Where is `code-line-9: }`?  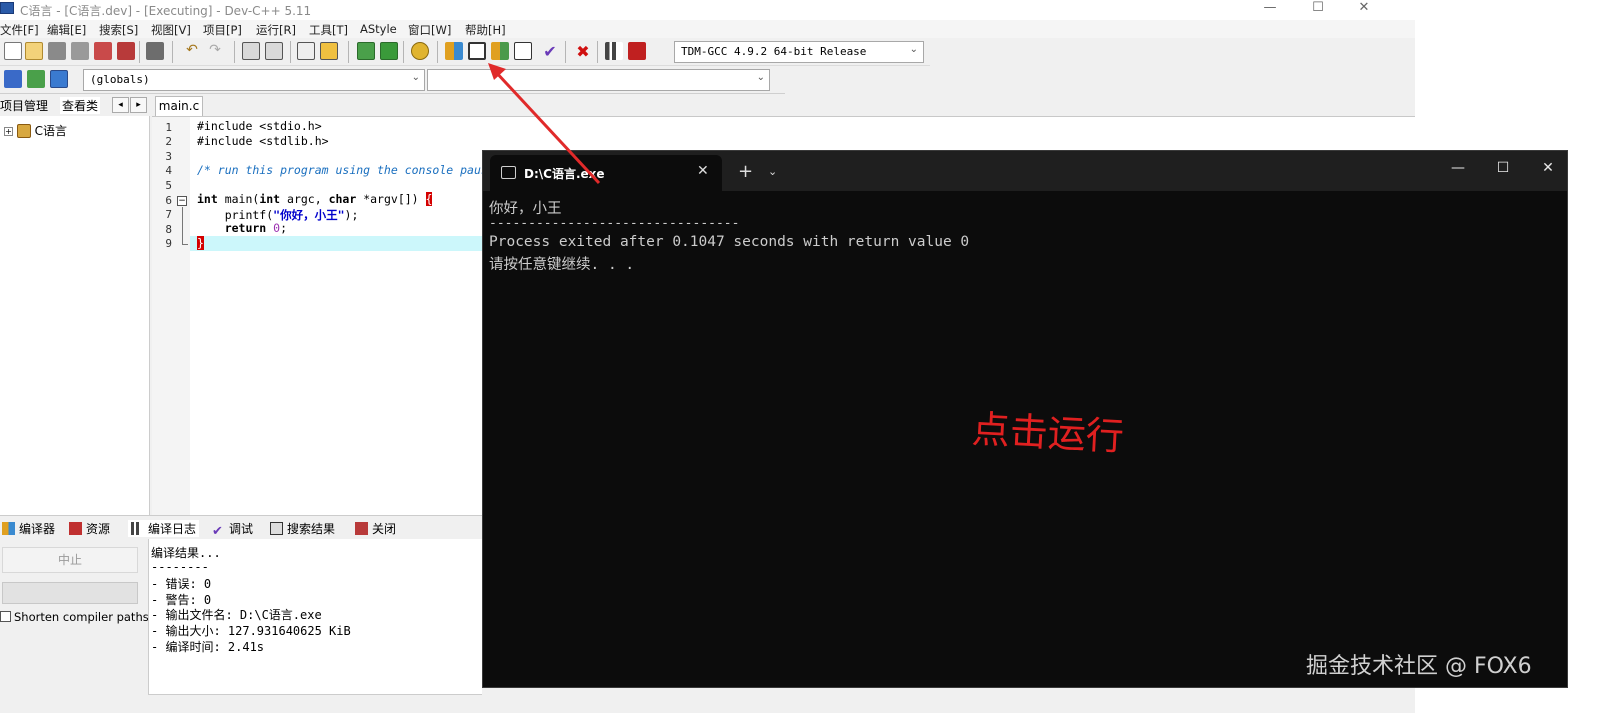
code-line-9: } is located at coordinates (200, 243).